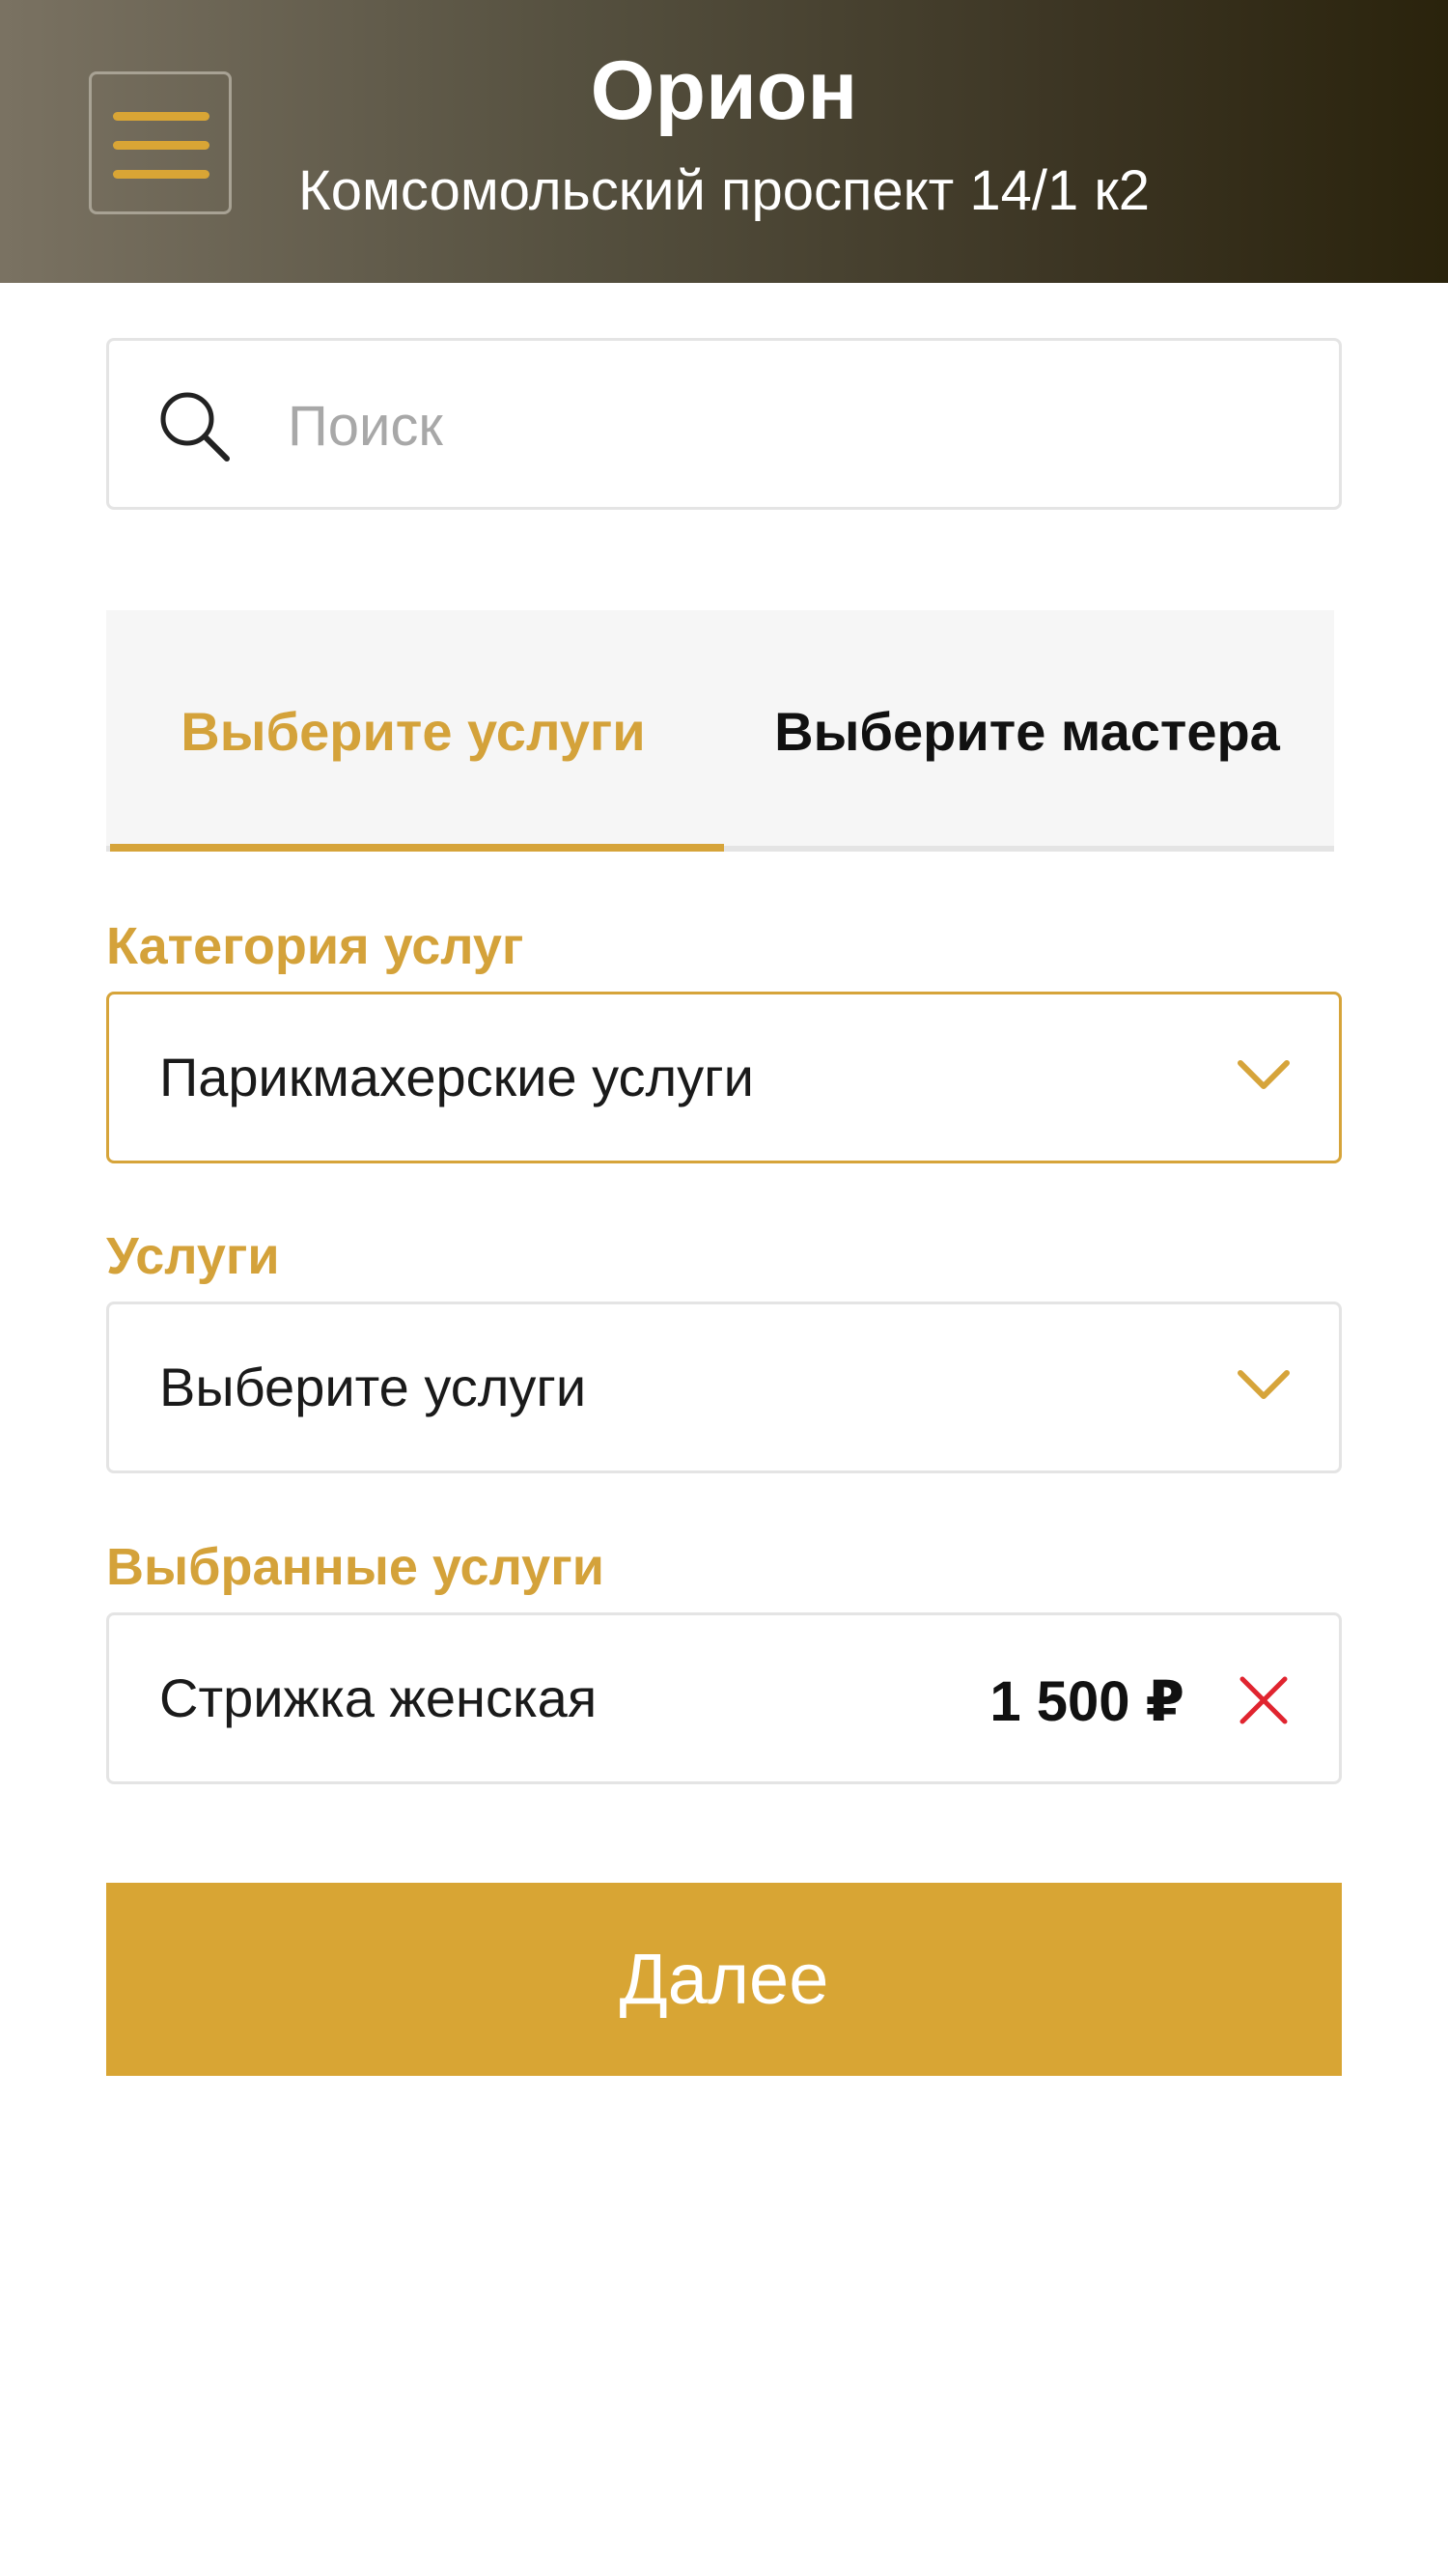  I want to click on category-select: Парикмахерские услуги, so click(724, 1077).